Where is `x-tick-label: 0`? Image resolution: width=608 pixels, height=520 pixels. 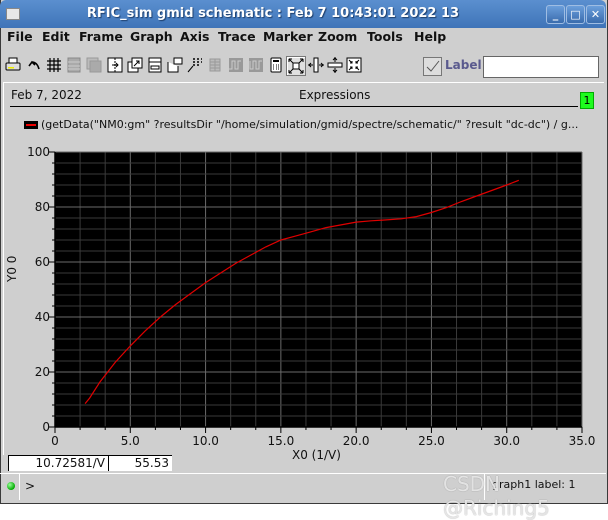 x-tick-label: 0 is located at coordinates (55, 441).